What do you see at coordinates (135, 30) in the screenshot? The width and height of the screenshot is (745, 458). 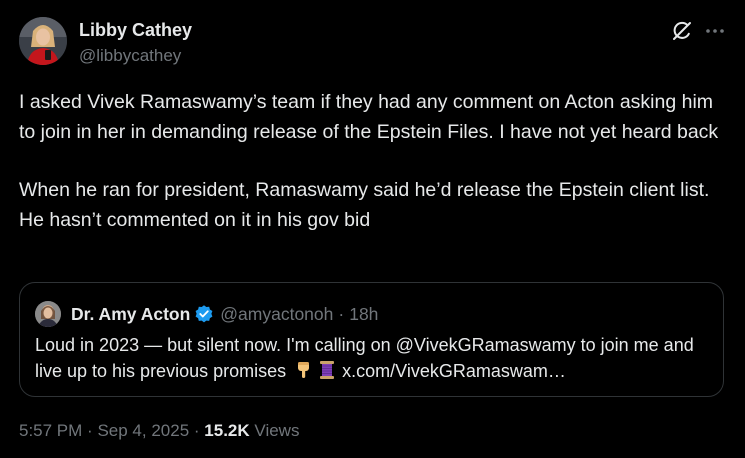 I see `author-name: Libby Cathey` at bounding box center [135, 30].